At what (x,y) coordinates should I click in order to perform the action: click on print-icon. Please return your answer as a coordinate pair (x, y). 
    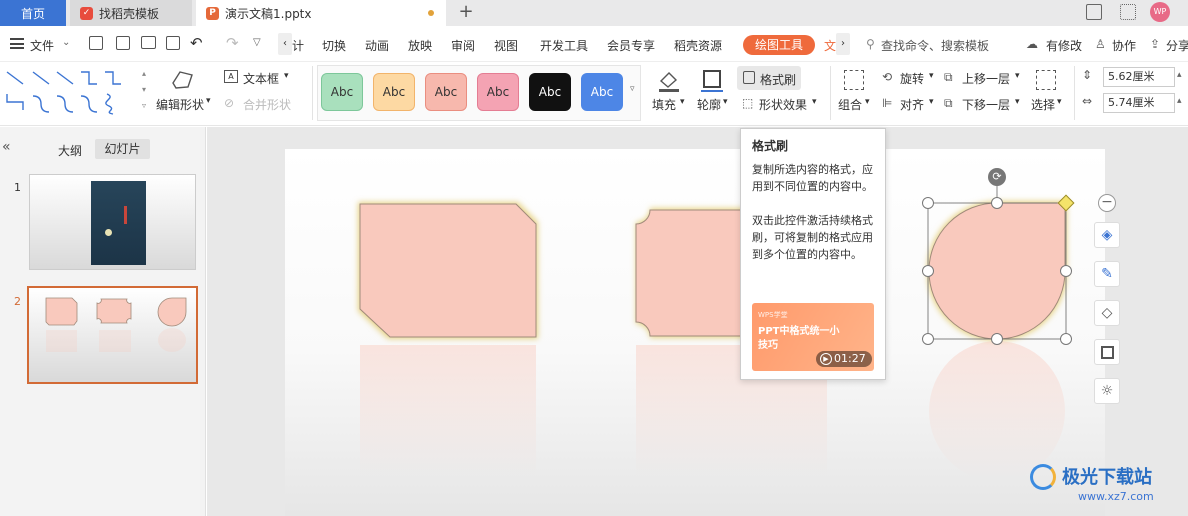
    Looking at the image, I should click on (148, 42).